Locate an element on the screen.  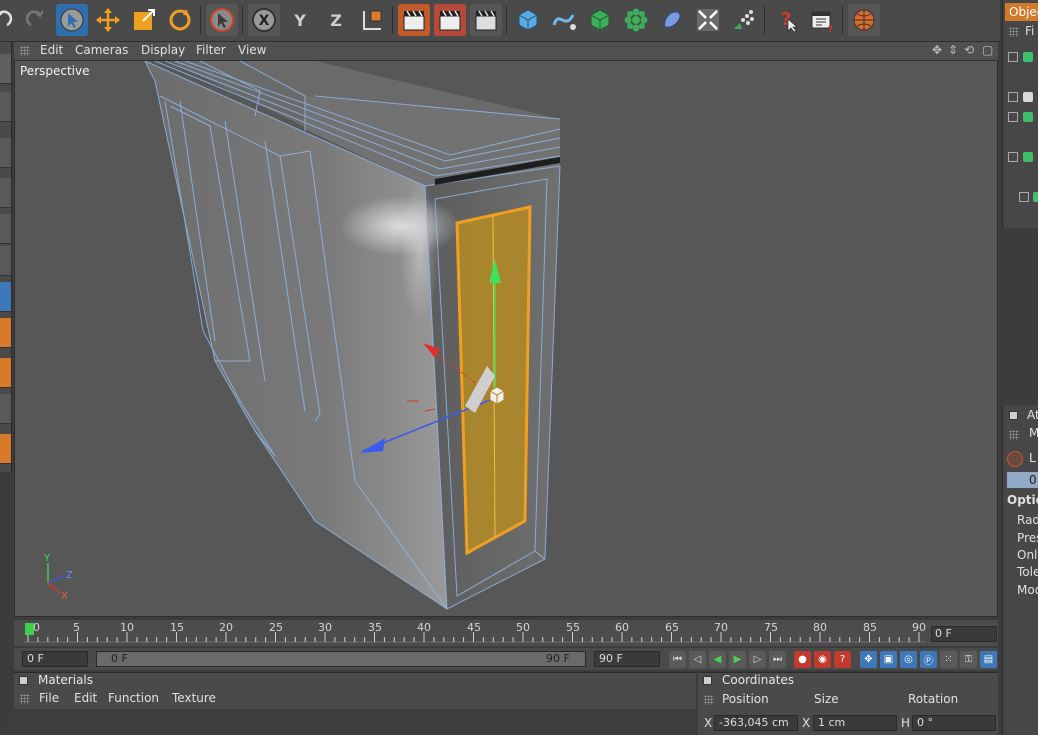
rotate-button is located at coordinates (180, 20).